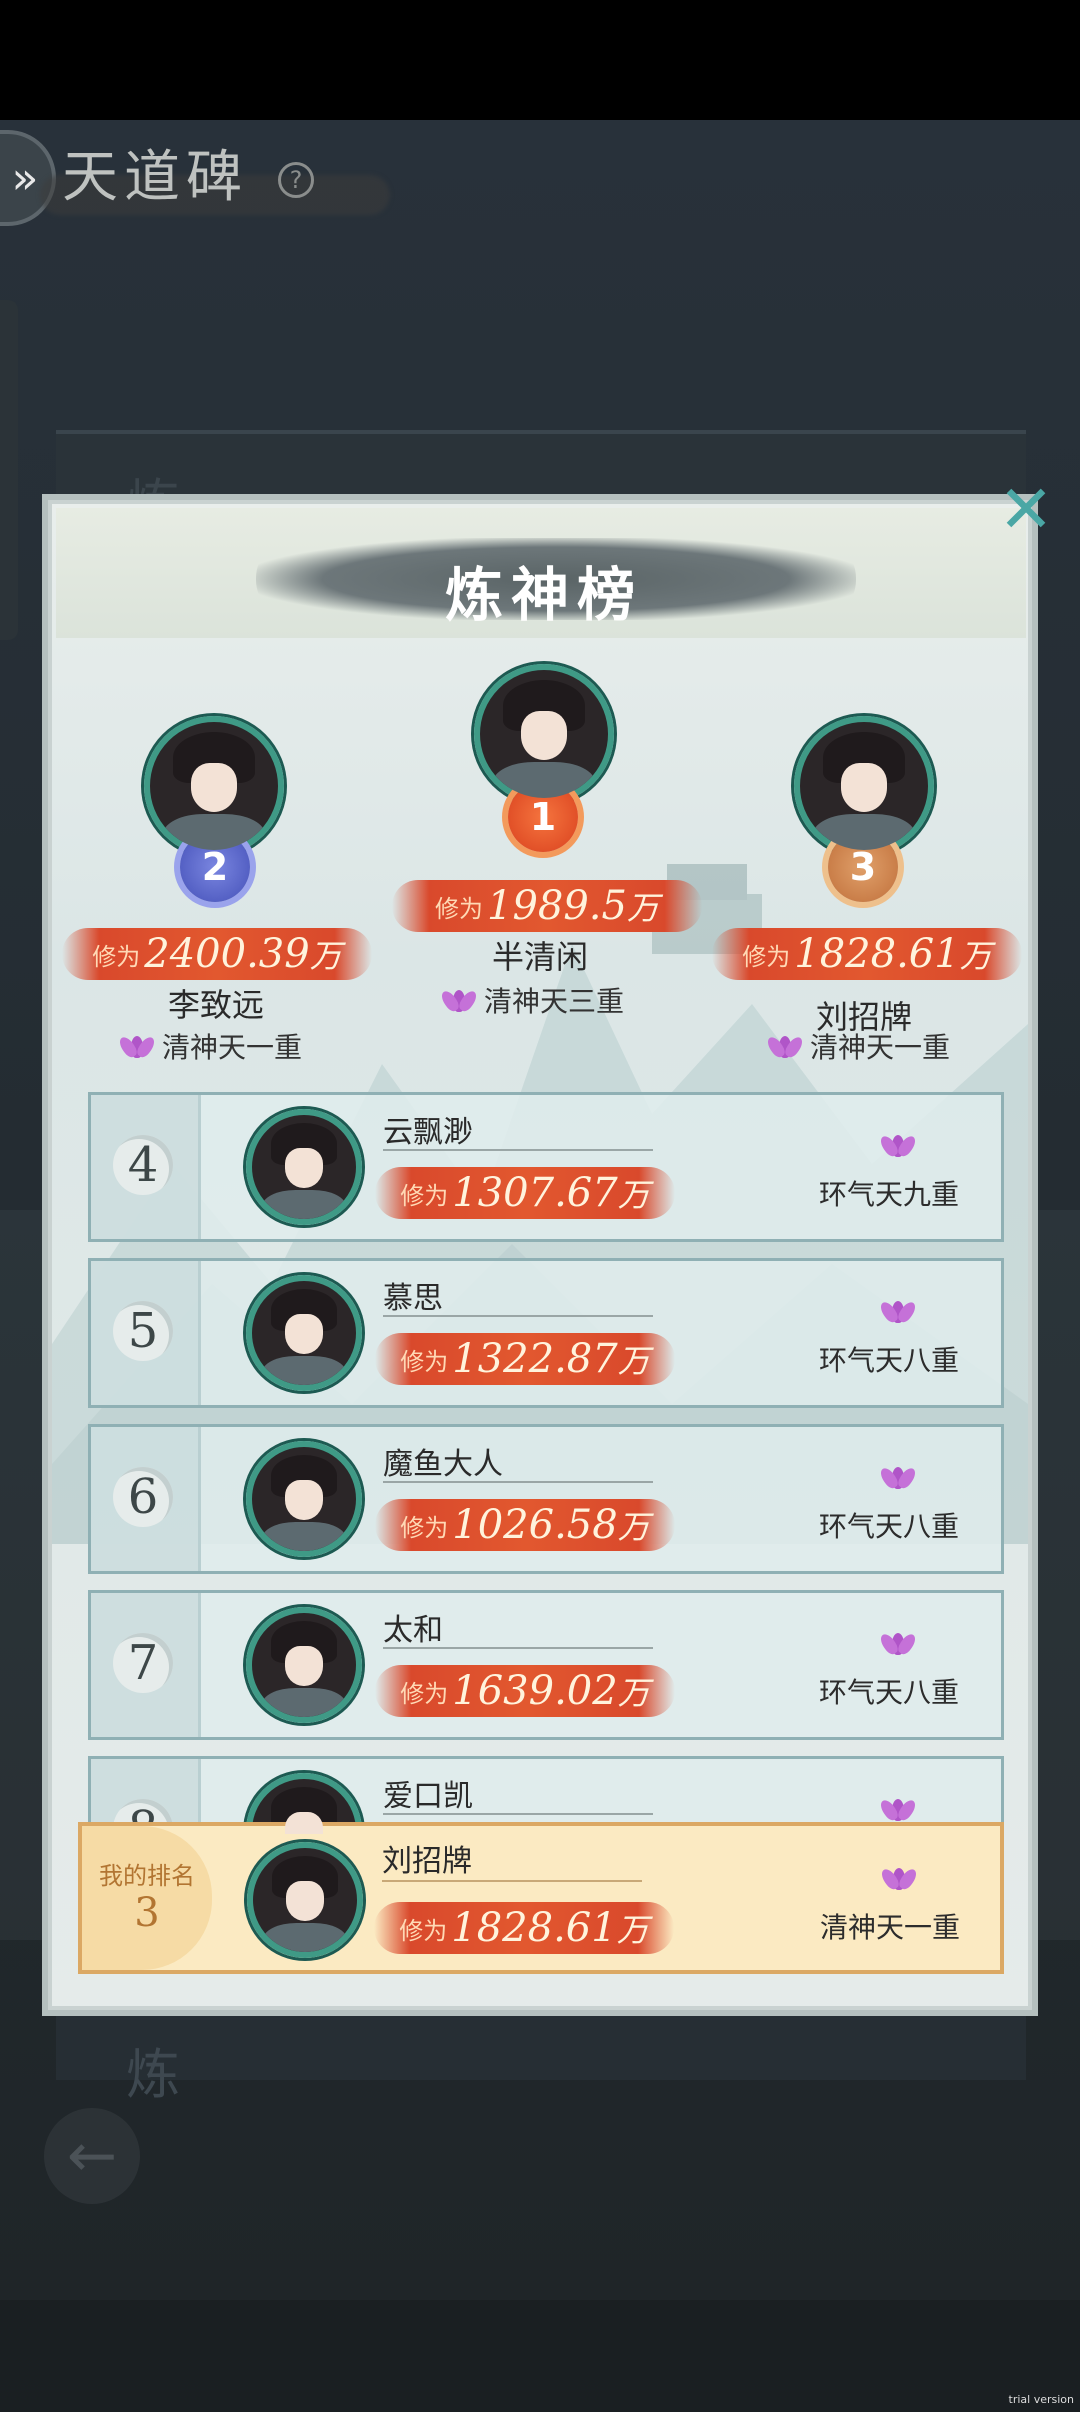  I want to click on player-name: 半清闲, so click(540, 957).